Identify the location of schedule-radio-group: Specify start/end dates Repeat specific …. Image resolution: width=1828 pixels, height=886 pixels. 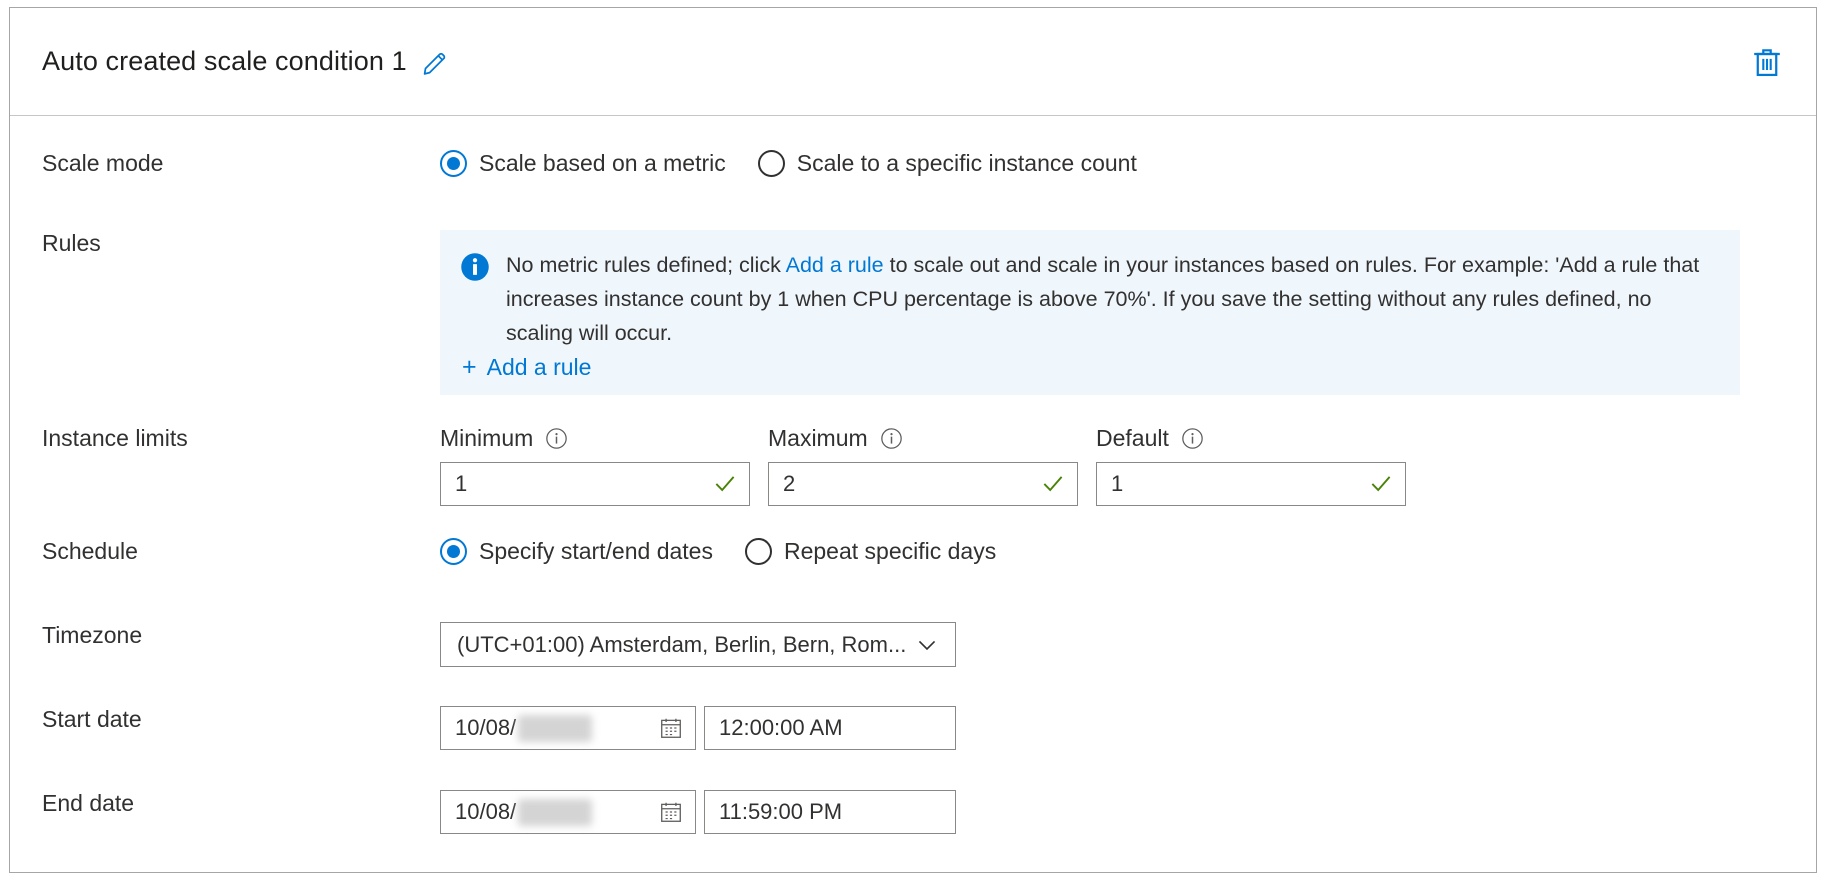
(1128, 551).